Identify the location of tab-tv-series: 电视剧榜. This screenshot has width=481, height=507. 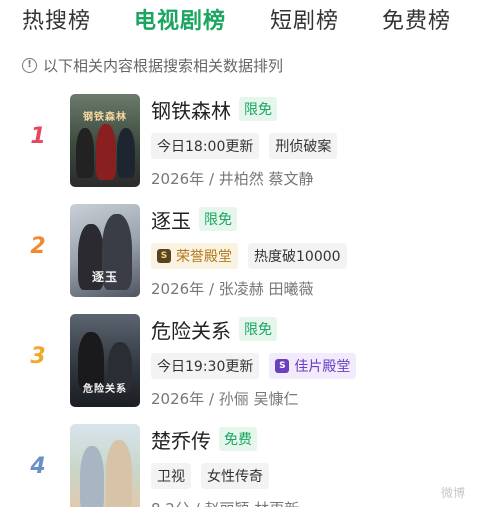
(180, 19).